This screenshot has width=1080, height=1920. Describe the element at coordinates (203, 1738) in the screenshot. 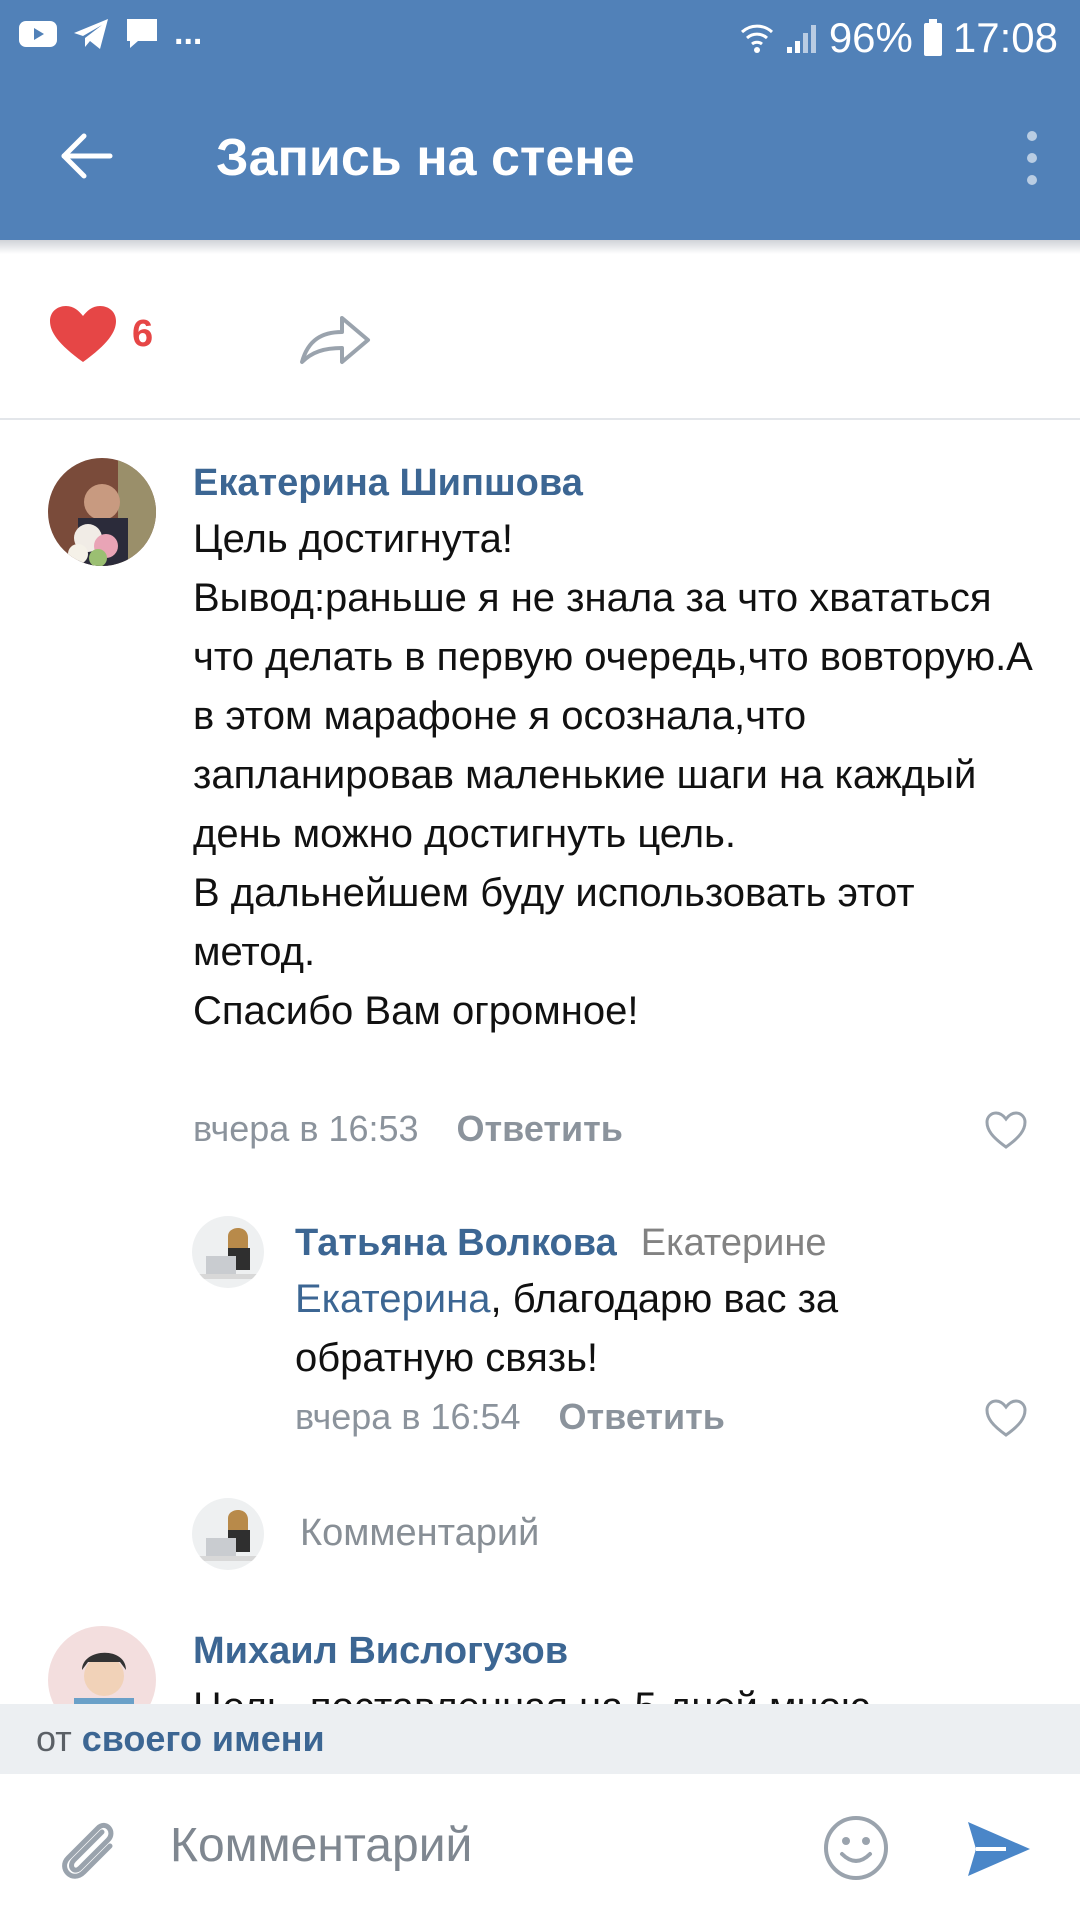

I see `post-as-link: своего имени` at that location.